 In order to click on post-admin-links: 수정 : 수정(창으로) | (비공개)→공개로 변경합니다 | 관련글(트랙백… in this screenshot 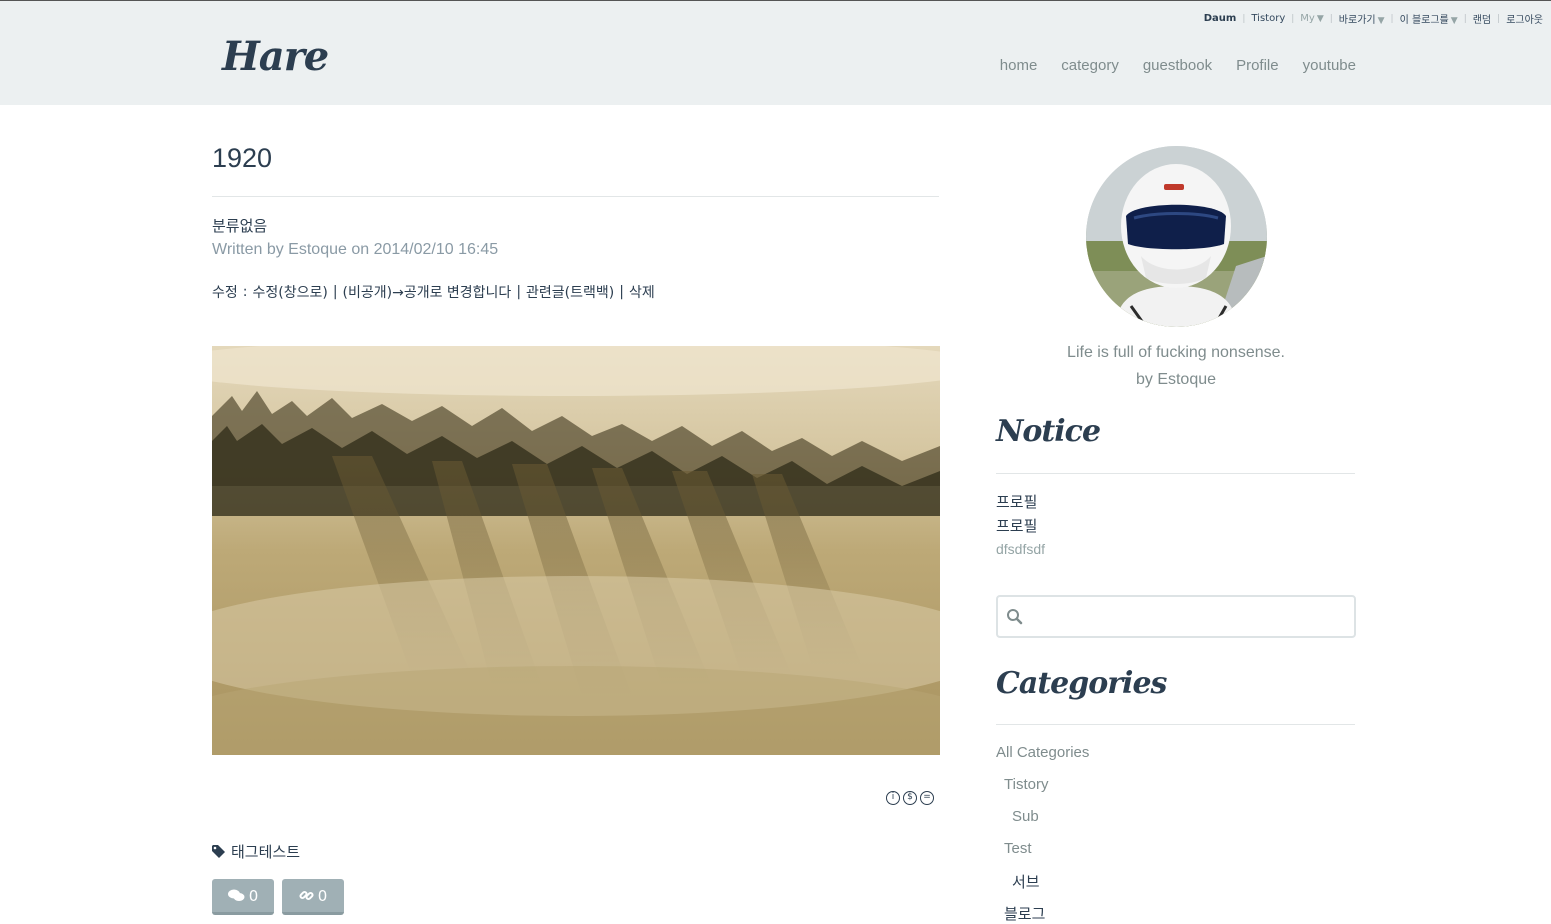, I will do `click(433, 292)`.